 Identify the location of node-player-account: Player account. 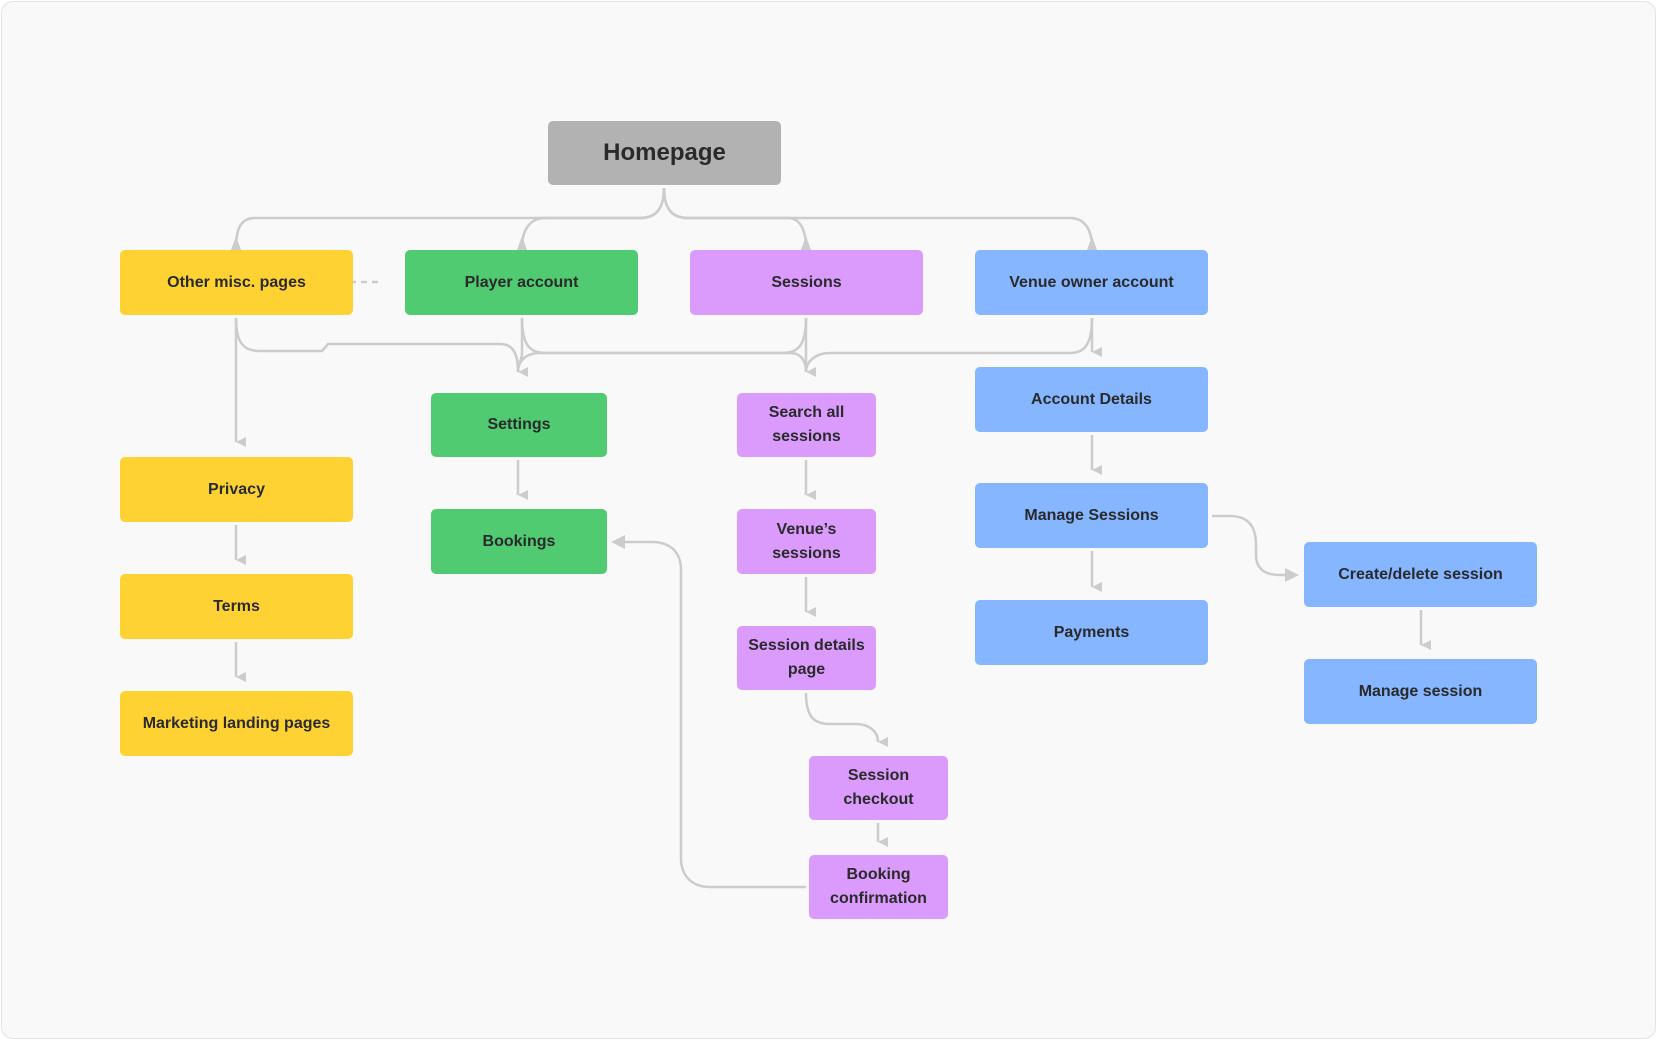
(521, 282).